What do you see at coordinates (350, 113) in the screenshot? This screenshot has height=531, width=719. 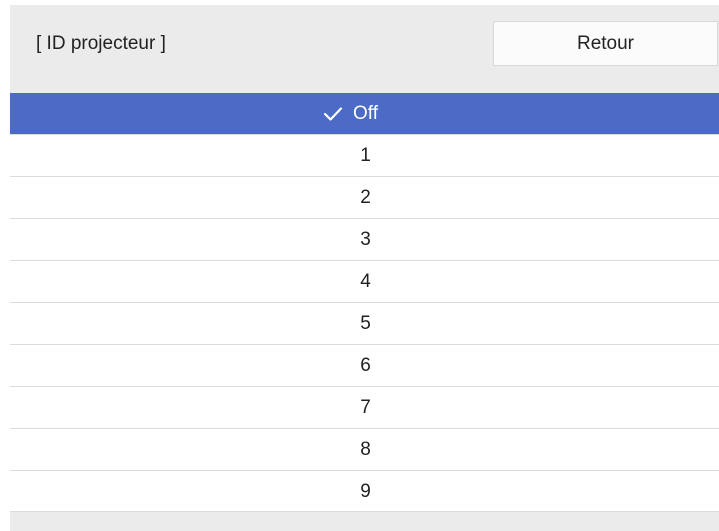 I see `option-content: Off` at bounding box center [350, 113].